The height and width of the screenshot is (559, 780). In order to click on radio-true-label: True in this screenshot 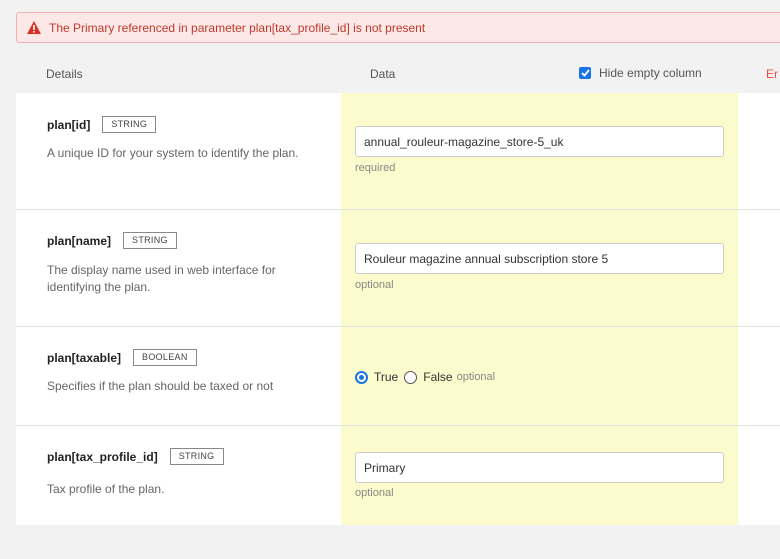, I will do `click(386, 377)`.